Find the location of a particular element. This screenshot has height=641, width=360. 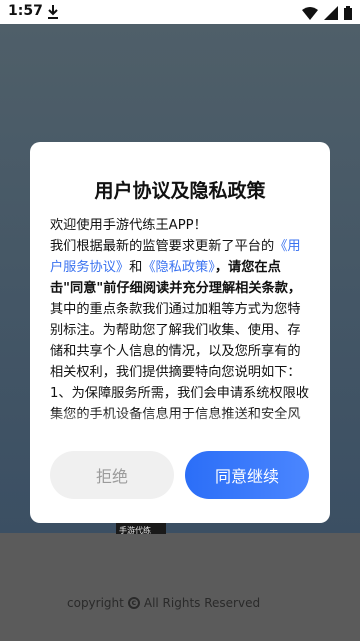

copyright-rights: All Rights Reserved is located at coordinates (202, 603).